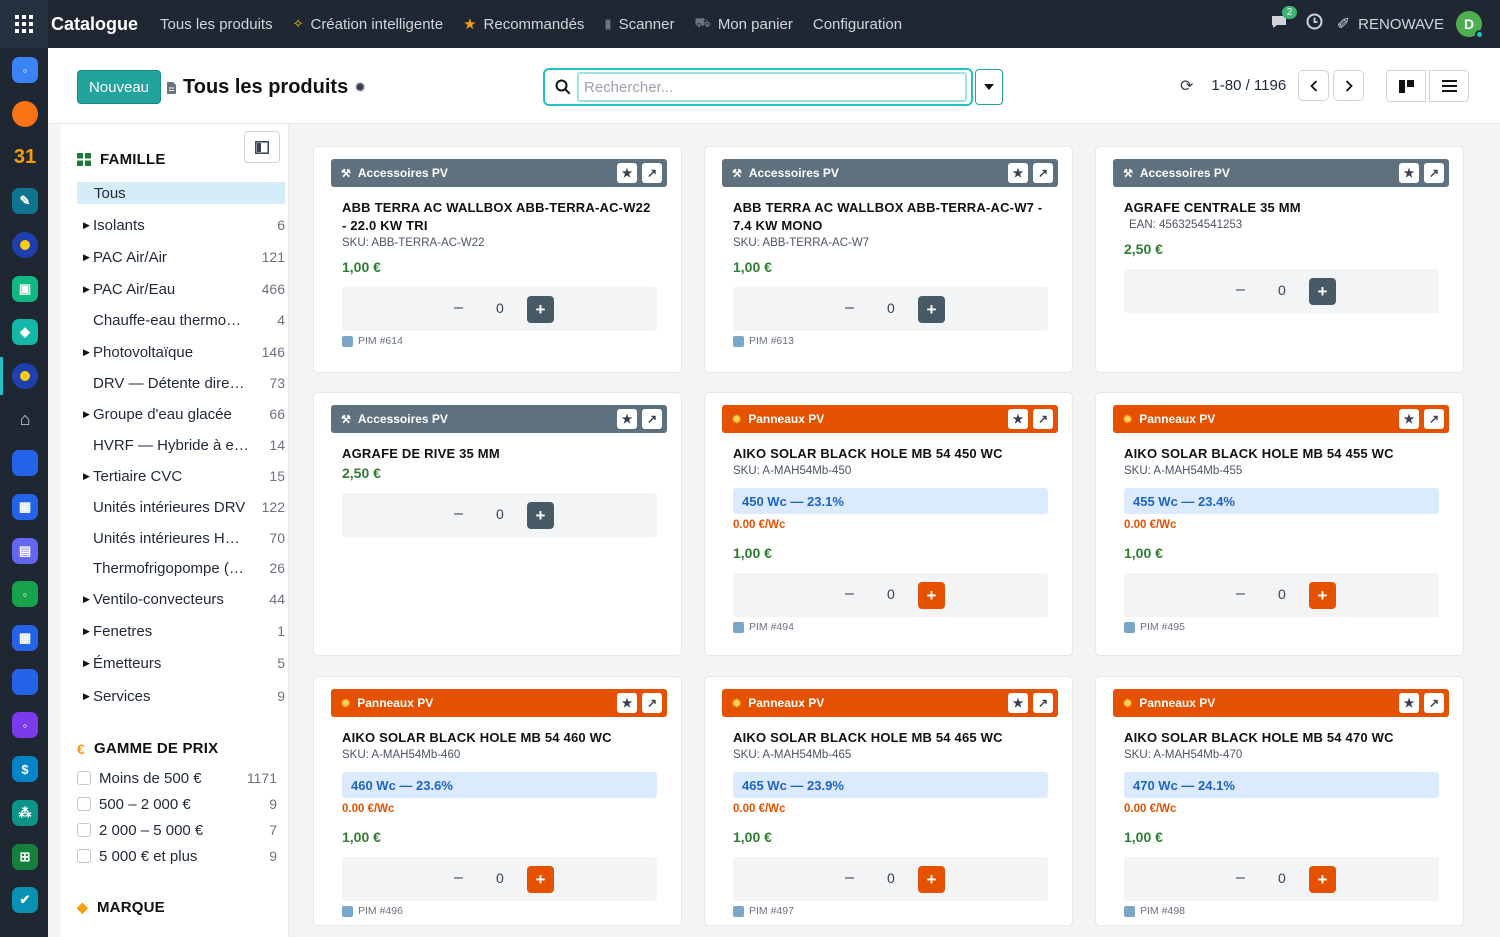  What do you see at coordinates (177, 778) in the screenshot?
I see `price-range-item: Moins de 500 € 1171` at bounding box center [177, 778].